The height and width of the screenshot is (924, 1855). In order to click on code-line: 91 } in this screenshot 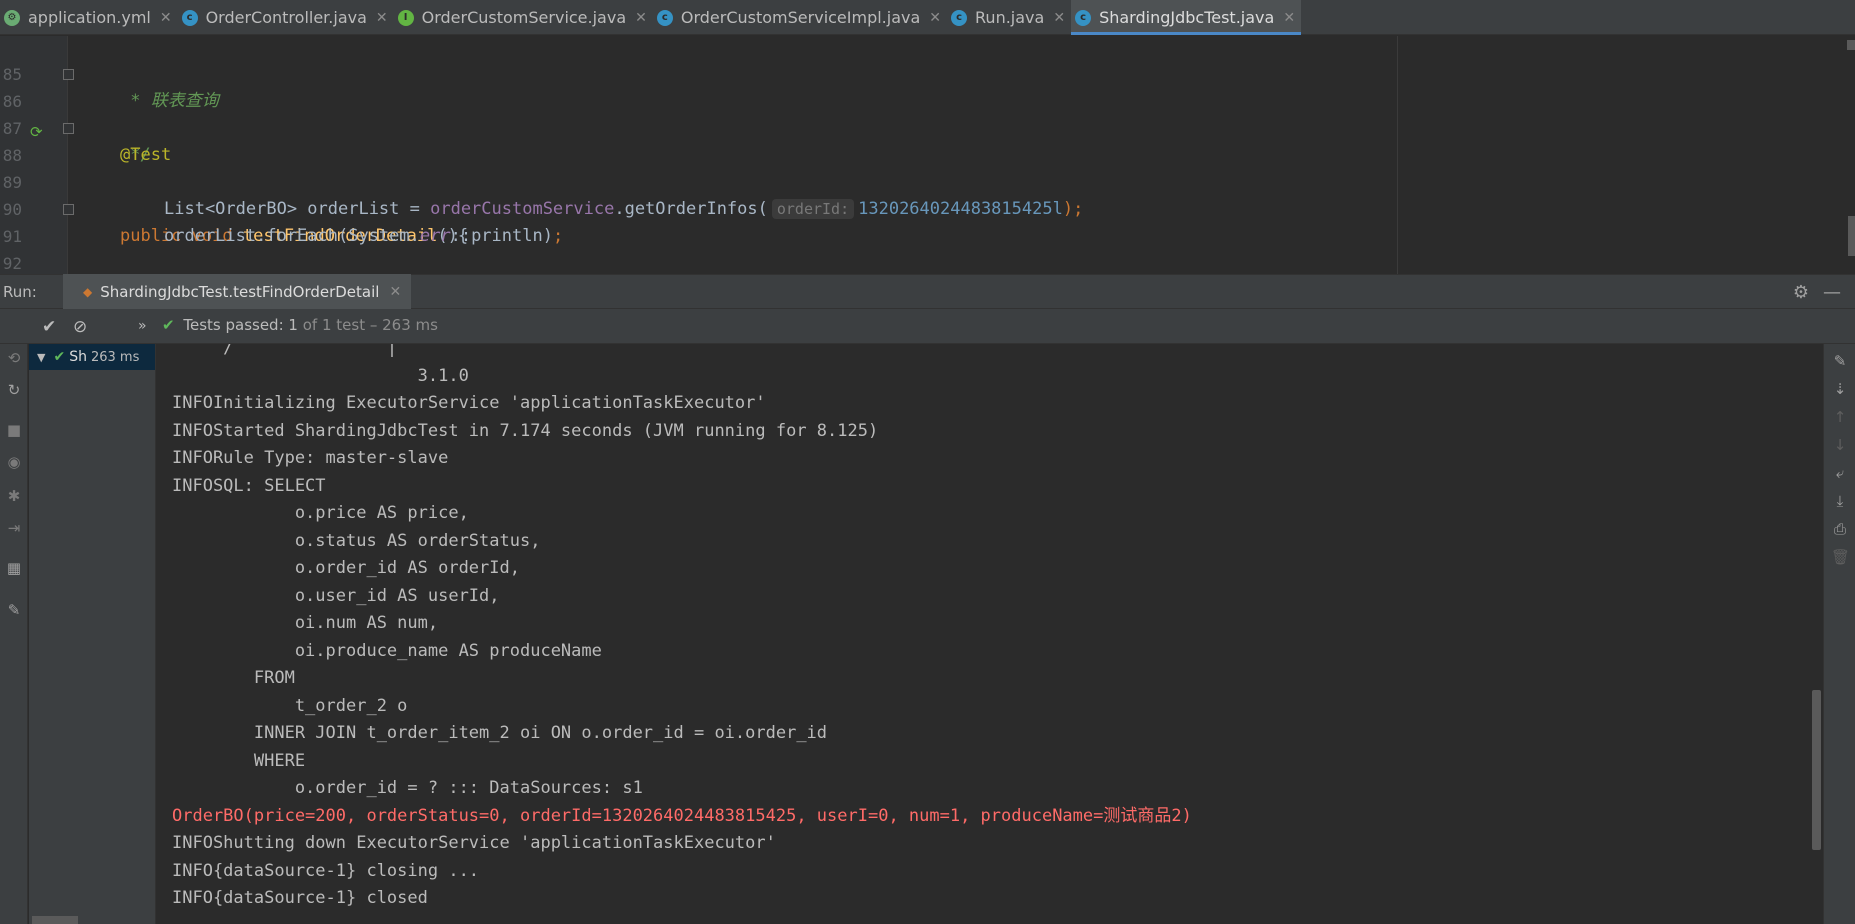, I will do `click(700, 221)`.